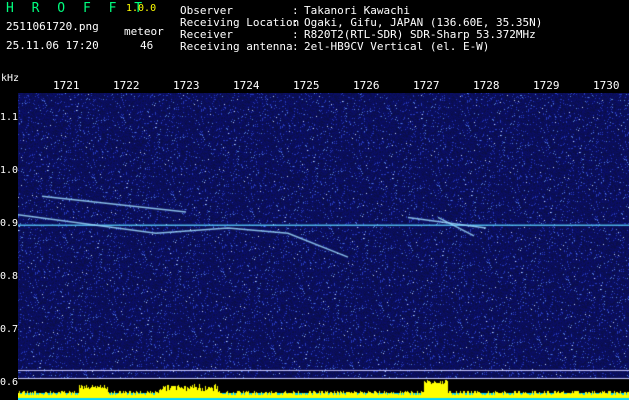 This screenshot has height=400, width=629. Describe the element at coordinates (206, 10) in the screenshot. I see `observer-label: Observer` at that location.